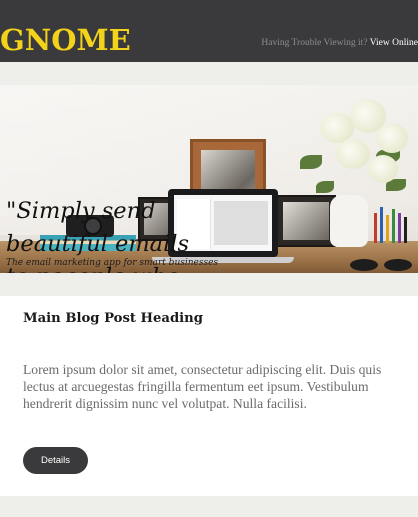  What do you see at coordinates (349, 221) in the screenshot?
I see `vase-image` at bounding box center [349, 221].